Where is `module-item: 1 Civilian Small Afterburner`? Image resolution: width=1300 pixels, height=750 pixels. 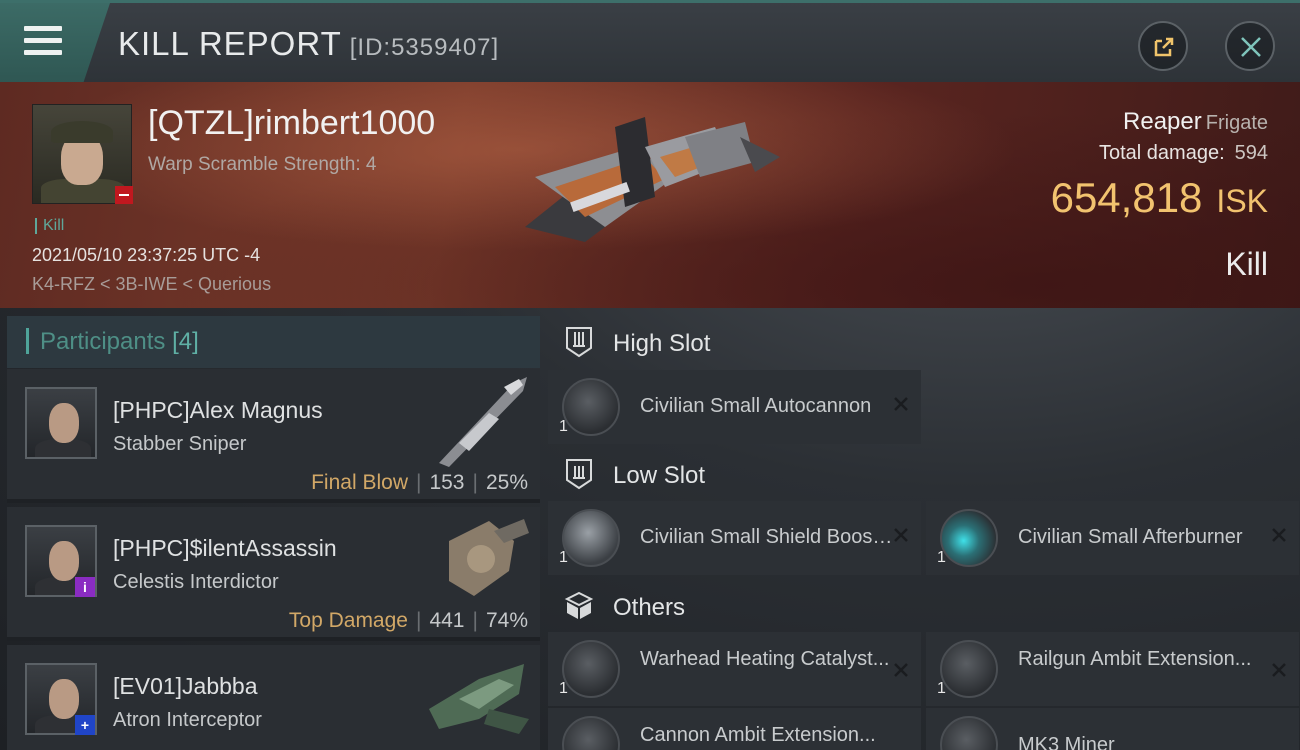 module-item: 1 Civilian Small Afterburner is located at coordinates (1112, 538).